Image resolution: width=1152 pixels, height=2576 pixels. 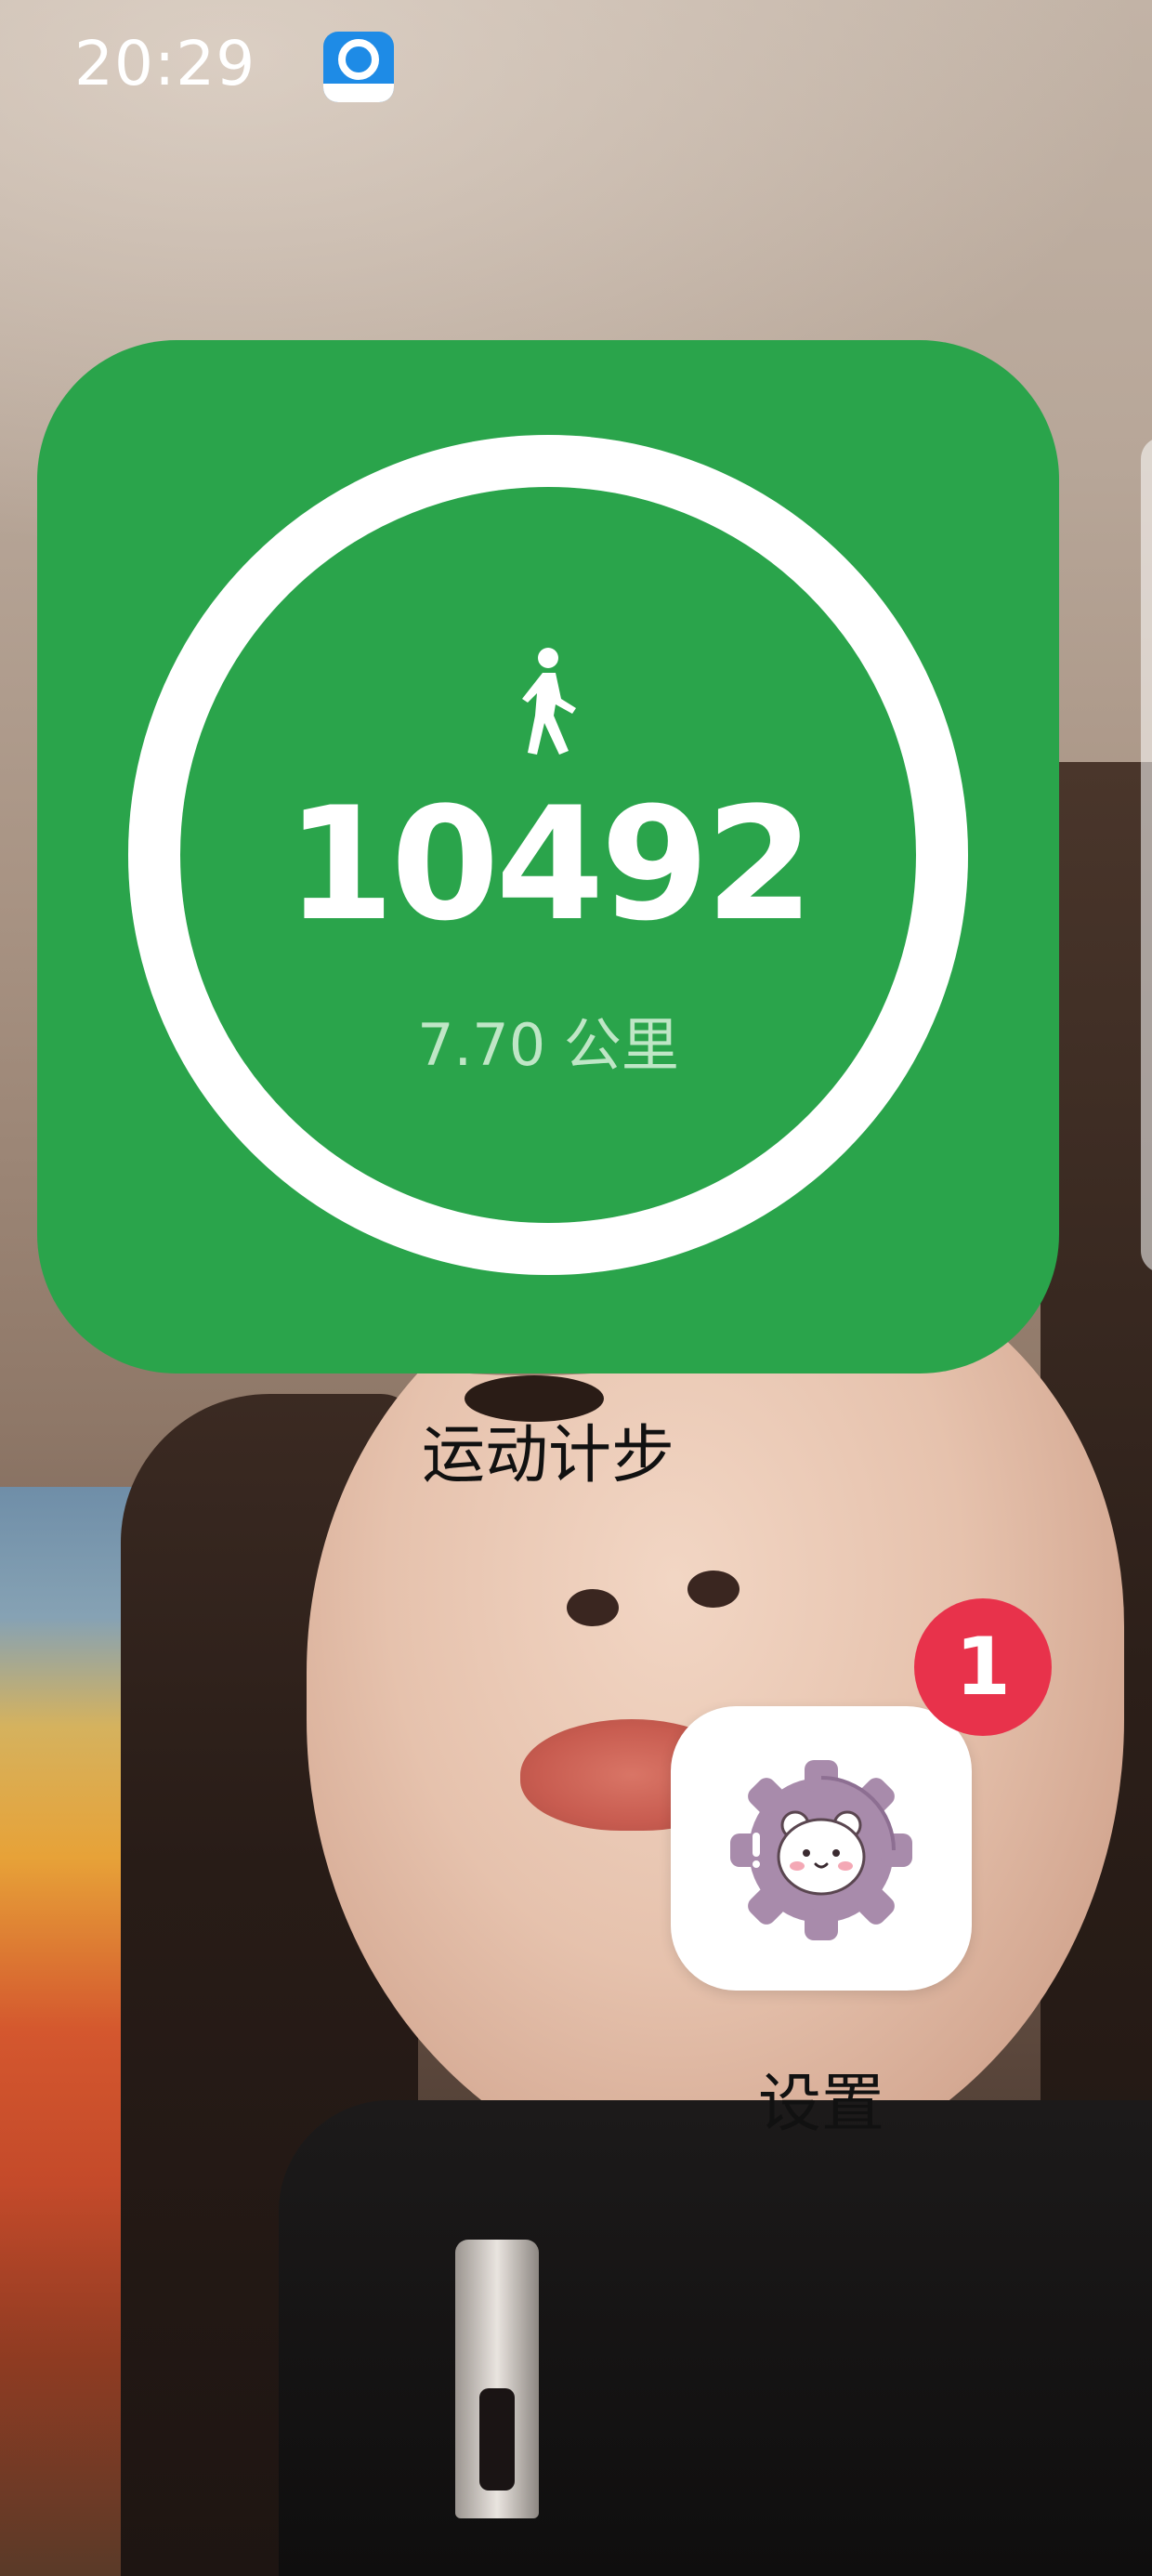 I want to click on walking-distance: 7.70 公里, so click(x=548, y=1045).